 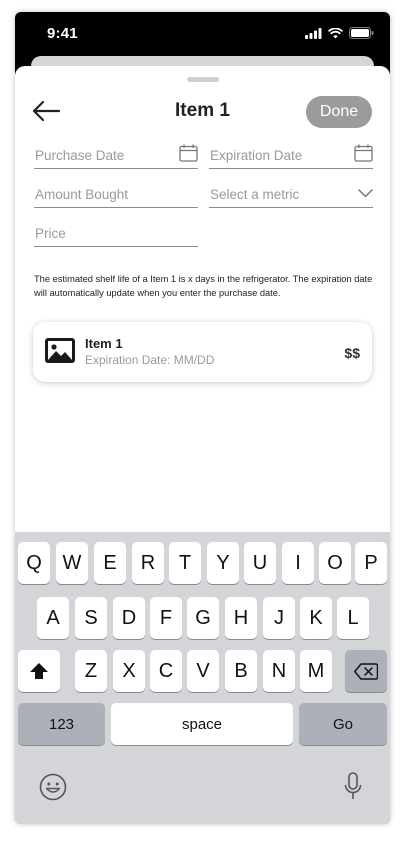 I want to click on key-t: T, so click(x=185, y=563).